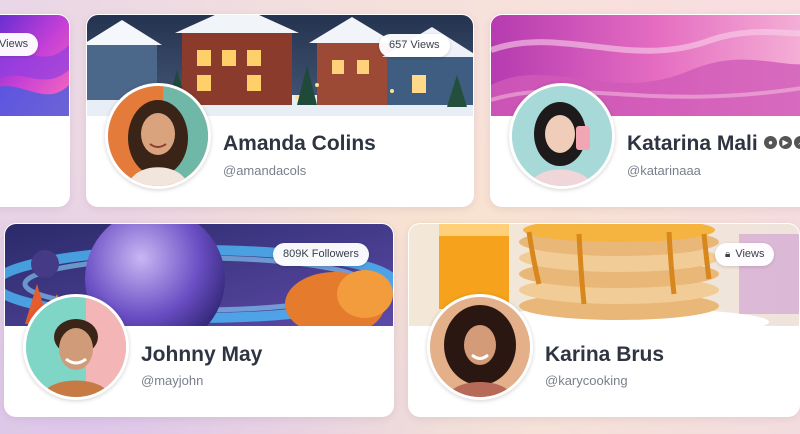  I want to click on link-icon: ↗, so click(797, 142).